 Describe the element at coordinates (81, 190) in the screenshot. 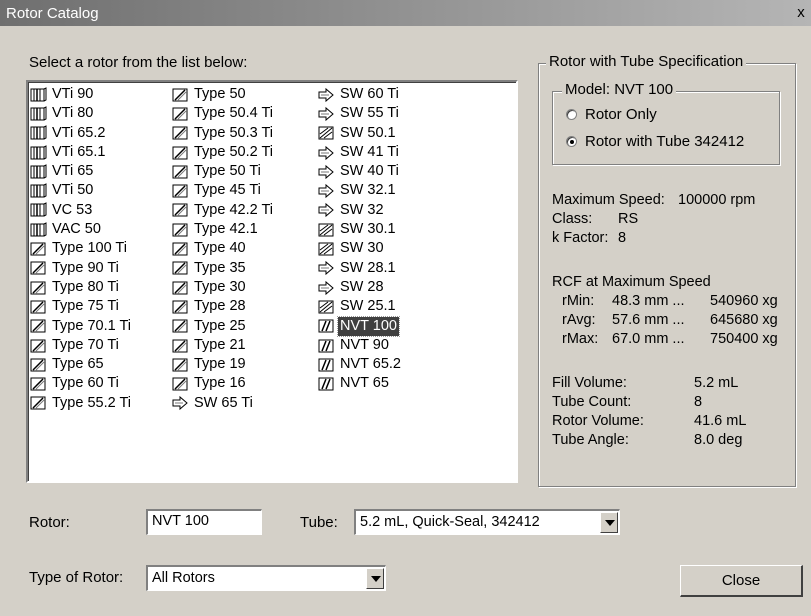

I see `list-item: VTi 50` at that location.